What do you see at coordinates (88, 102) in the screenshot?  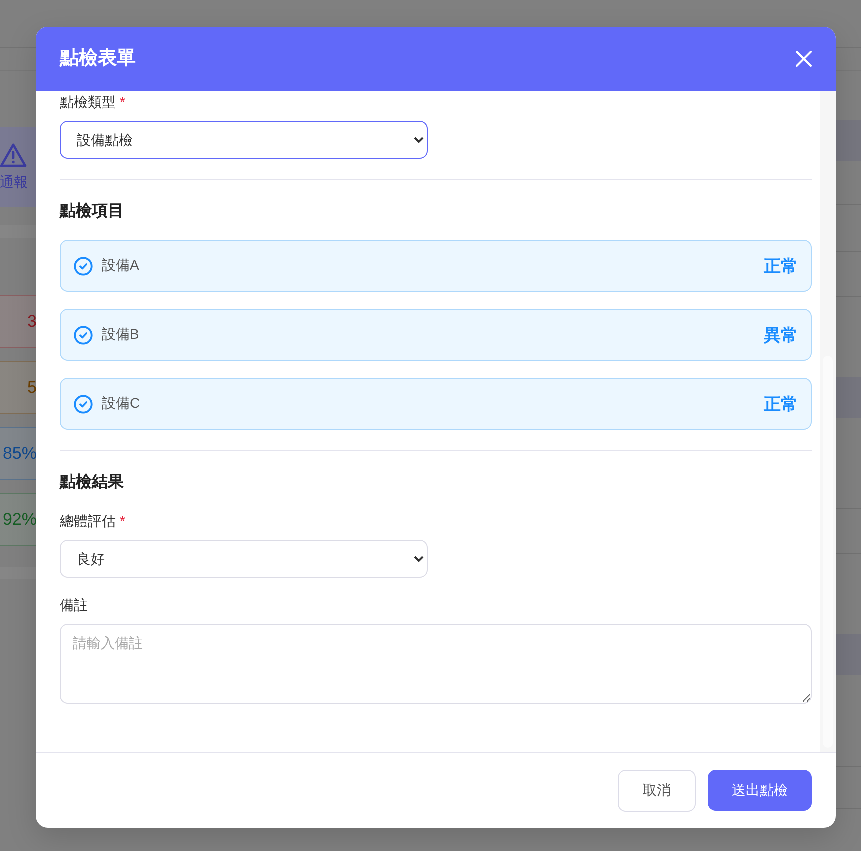 I see `field-label: 點檢類型` at bounding box center [88, 102].